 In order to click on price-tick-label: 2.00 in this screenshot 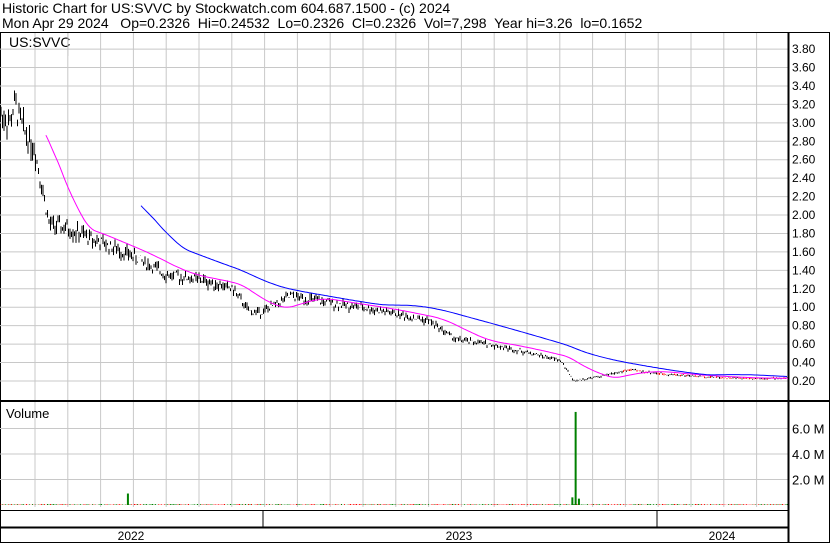, I will do `click(804, 215)`.